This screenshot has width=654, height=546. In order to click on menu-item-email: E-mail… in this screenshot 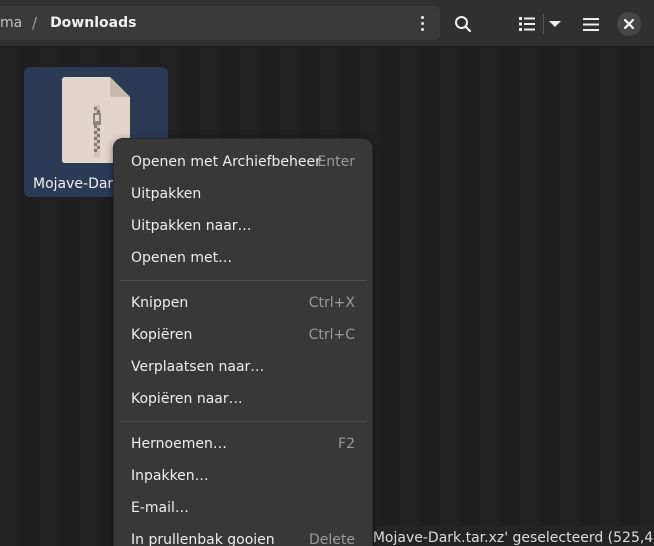, I will do `click(243, 508)`.